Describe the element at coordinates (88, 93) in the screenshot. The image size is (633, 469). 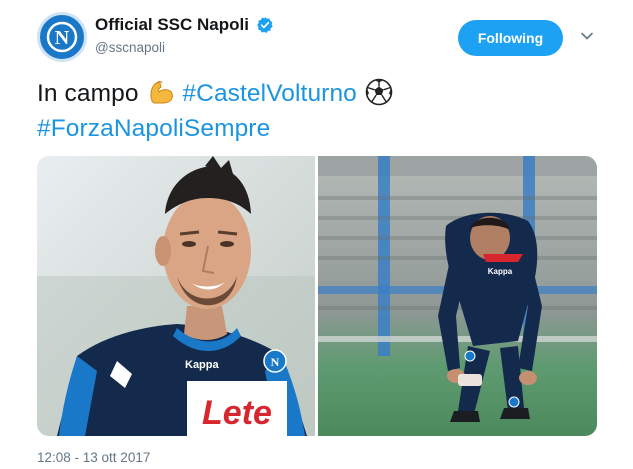
I see `tweet-text-plain: In campo` at that location.